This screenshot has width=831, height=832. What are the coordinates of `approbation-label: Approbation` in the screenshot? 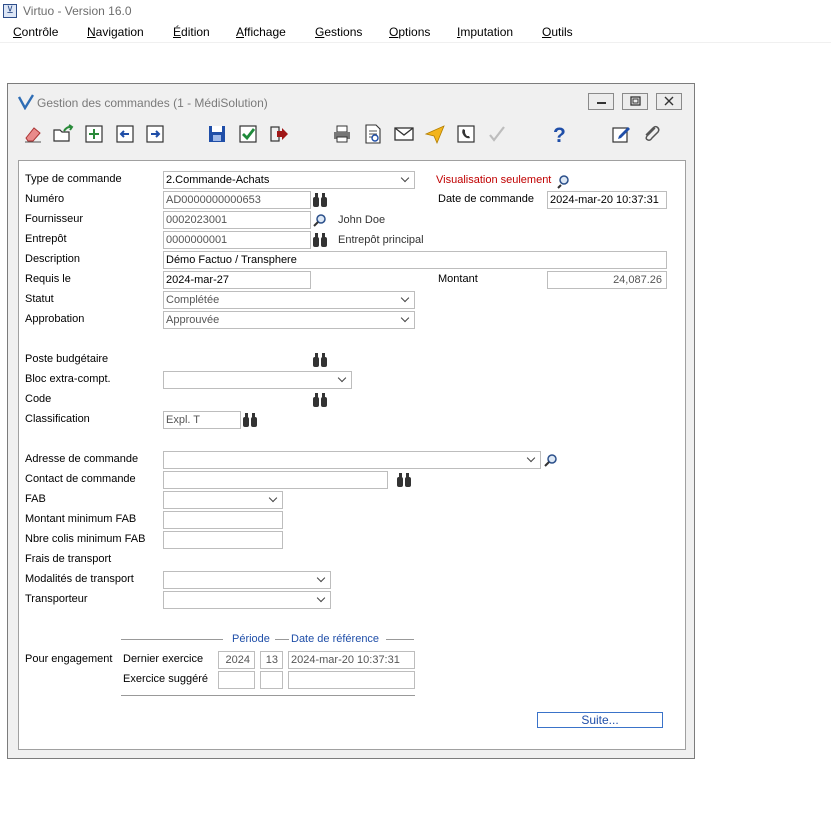 It's located at (55, 319).